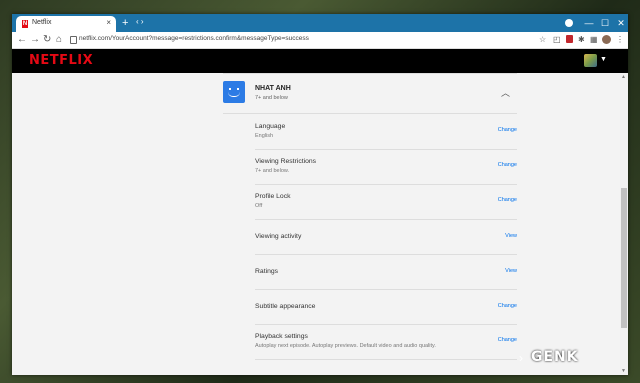  What do you see at coordinates (624, 258) in the screenshot?
I see `scroll-thumb` at bounding box center [624, 258].